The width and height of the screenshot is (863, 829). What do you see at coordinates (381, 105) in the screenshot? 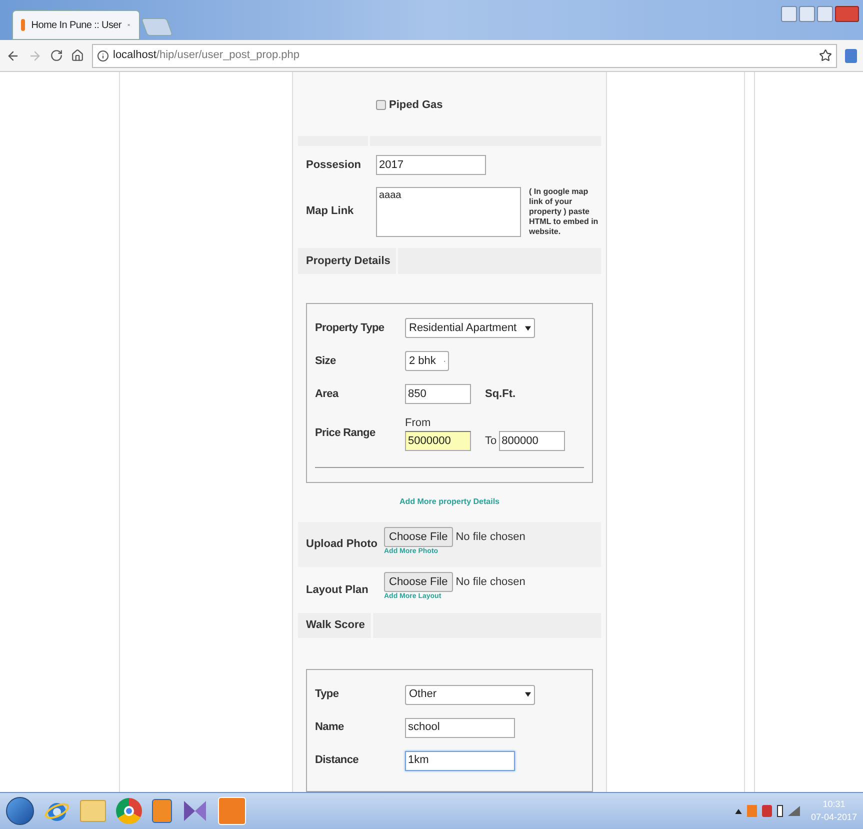
I see `checkbox` at bounding box center [381, 105].